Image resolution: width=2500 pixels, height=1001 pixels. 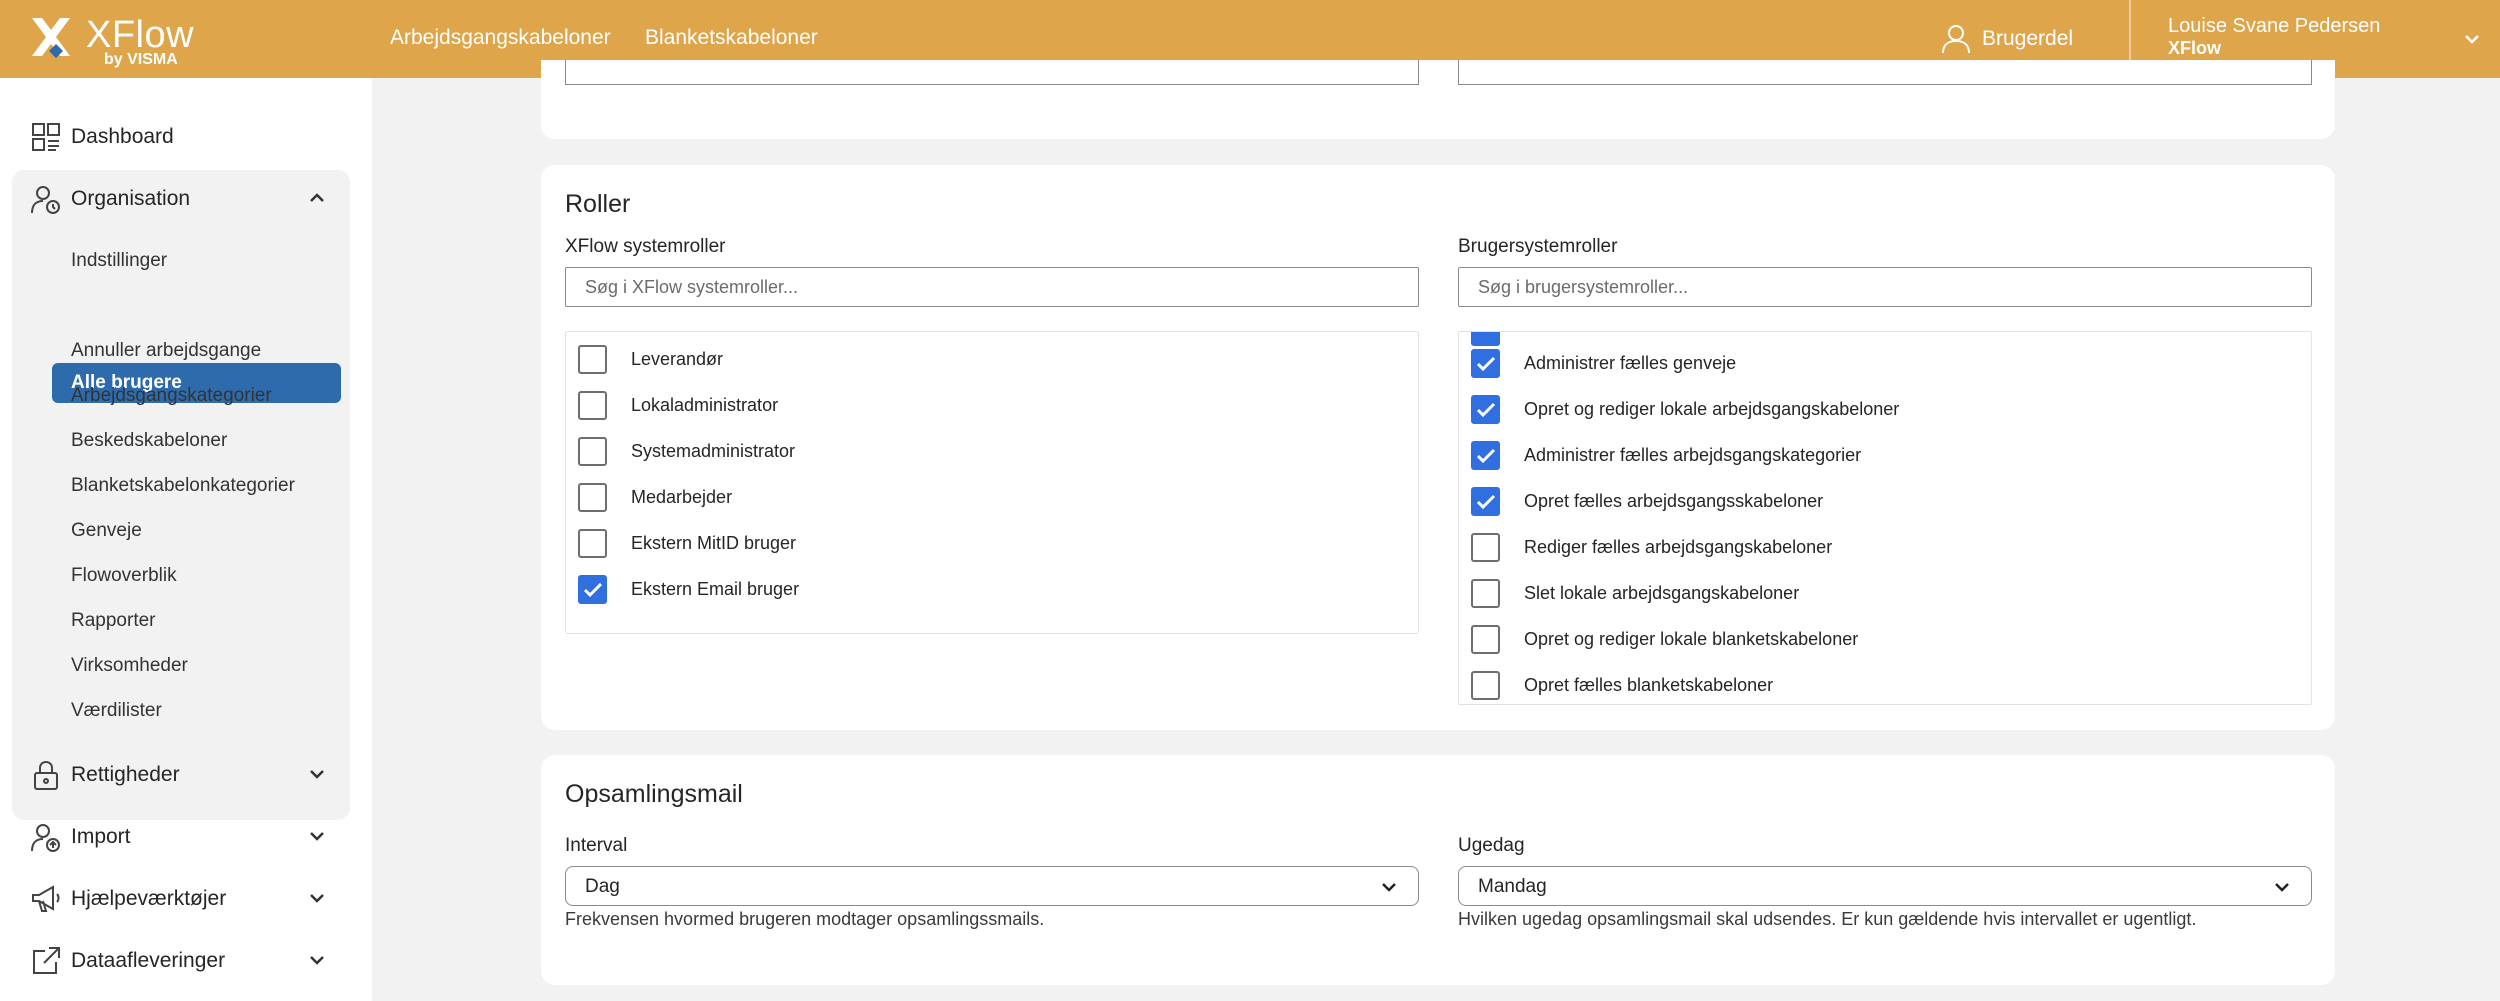 What do you see at coordinates (596, 845) in the screenshot?
I see `interval-label: Interval` at bounding box center [596, 845].